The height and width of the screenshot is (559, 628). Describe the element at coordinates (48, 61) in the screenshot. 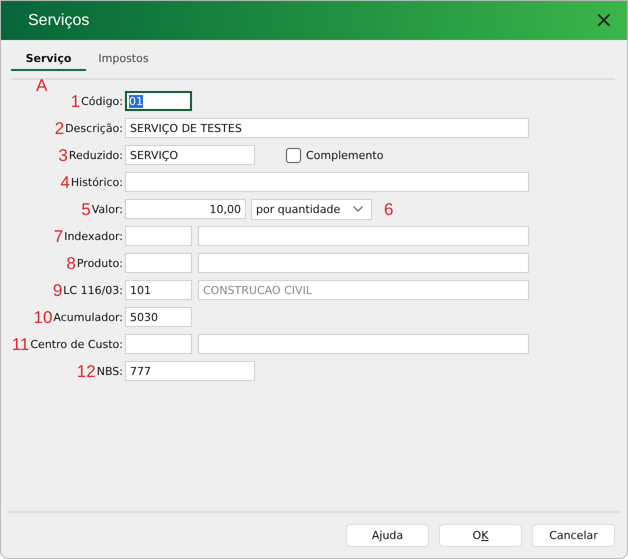

I see `tab: Serviço` at that location.